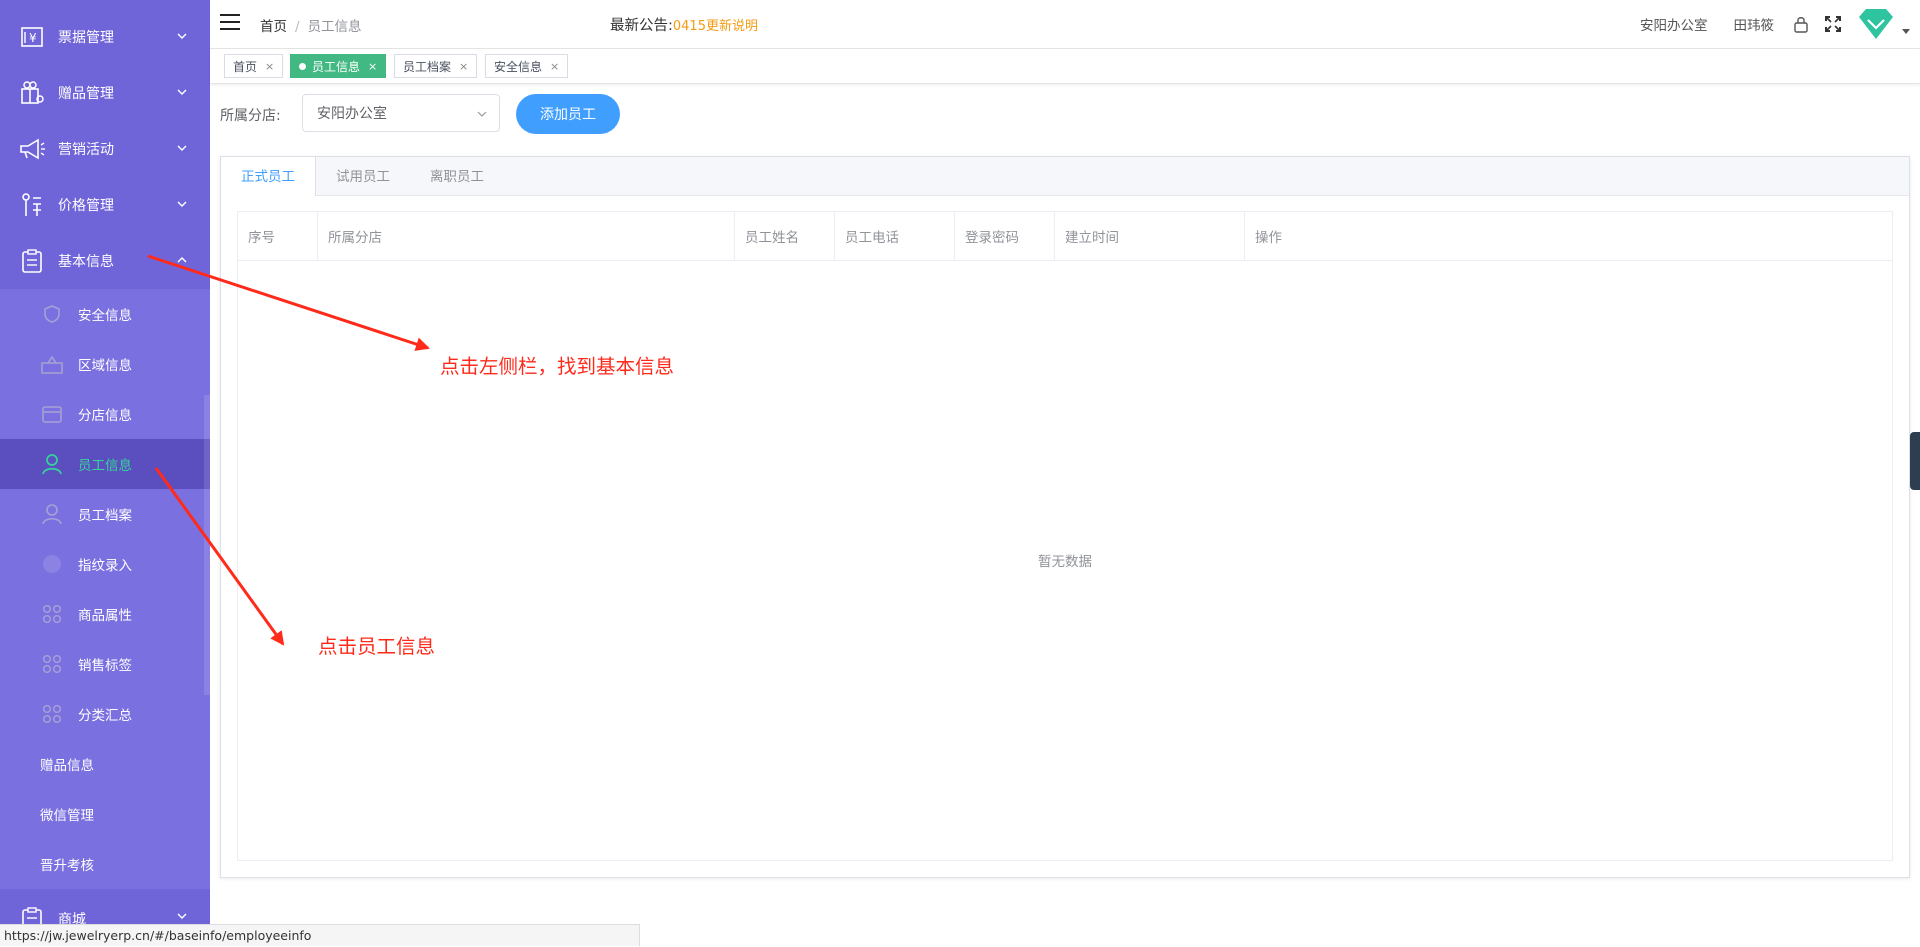 The image size is (1920, 947). I want to click on clipboard-icon, so click(32, 261).